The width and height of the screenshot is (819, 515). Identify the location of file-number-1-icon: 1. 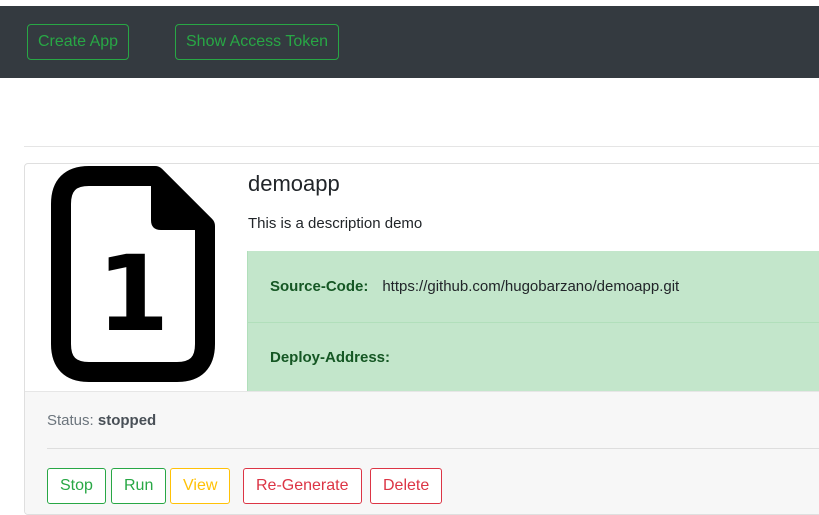
(133, 274).